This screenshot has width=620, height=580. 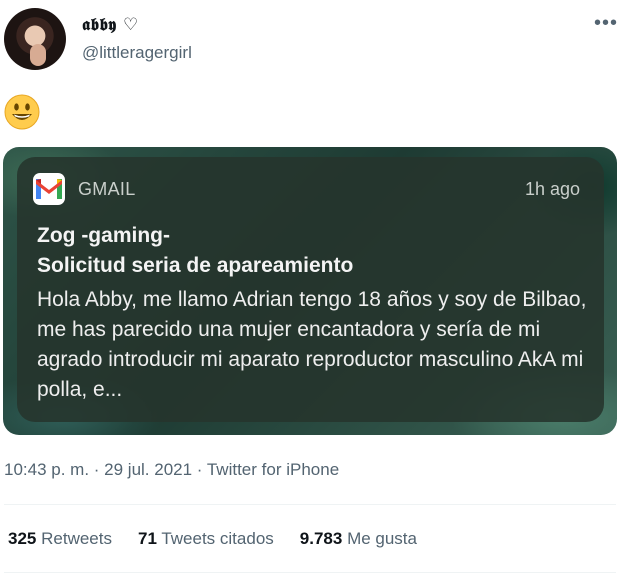 I want to click on retweets-label: Retweets, so click(x=76, y=538).